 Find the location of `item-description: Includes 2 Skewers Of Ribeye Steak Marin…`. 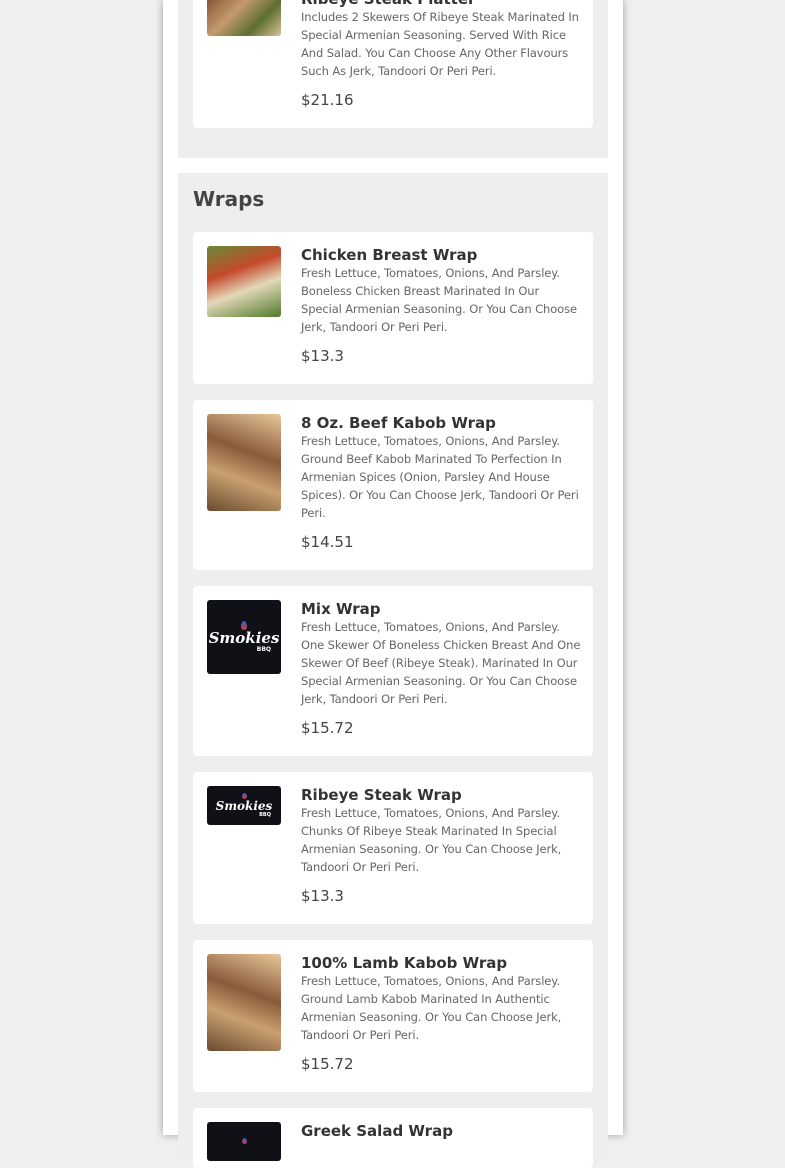

item-description: Includes 2 Skewers Of Ribeye Steak Marin… is located at coordinates (440, 44).